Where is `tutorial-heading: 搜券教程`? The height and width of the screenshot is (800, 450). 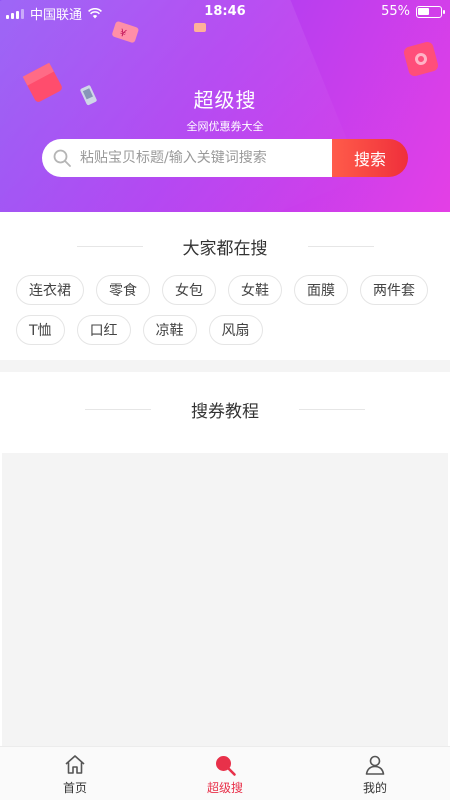
tutorial-heading: 搜券教程 is located at coordinates (225, 412).